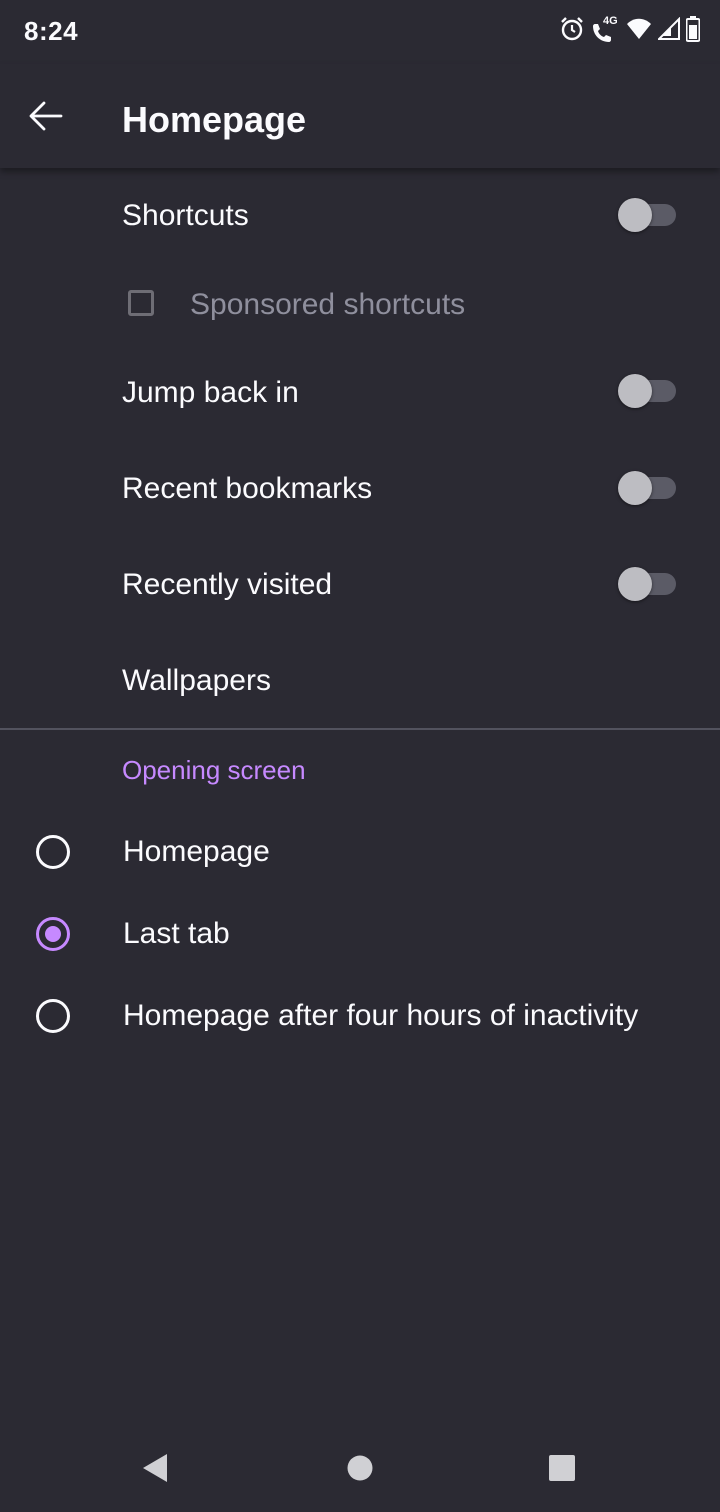 The image size is (720, 1512). Describe the element at coordinates (381, 1015) in the screenshot. I see `option-label: Homepage after four hours of inactivity` at that location.